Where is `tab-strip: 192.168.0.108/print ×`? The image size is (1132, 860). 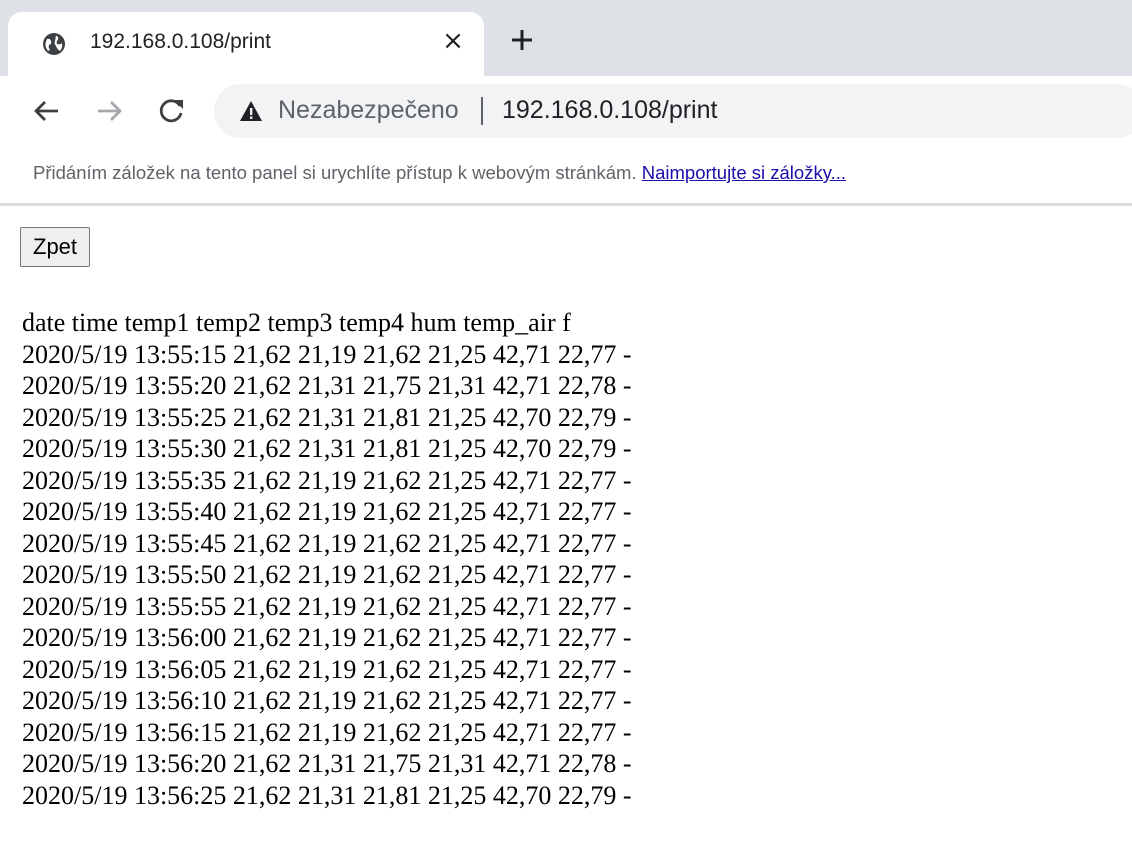 tab-strip: 192.168.0.108/print × is located at coordinates (566, 38).